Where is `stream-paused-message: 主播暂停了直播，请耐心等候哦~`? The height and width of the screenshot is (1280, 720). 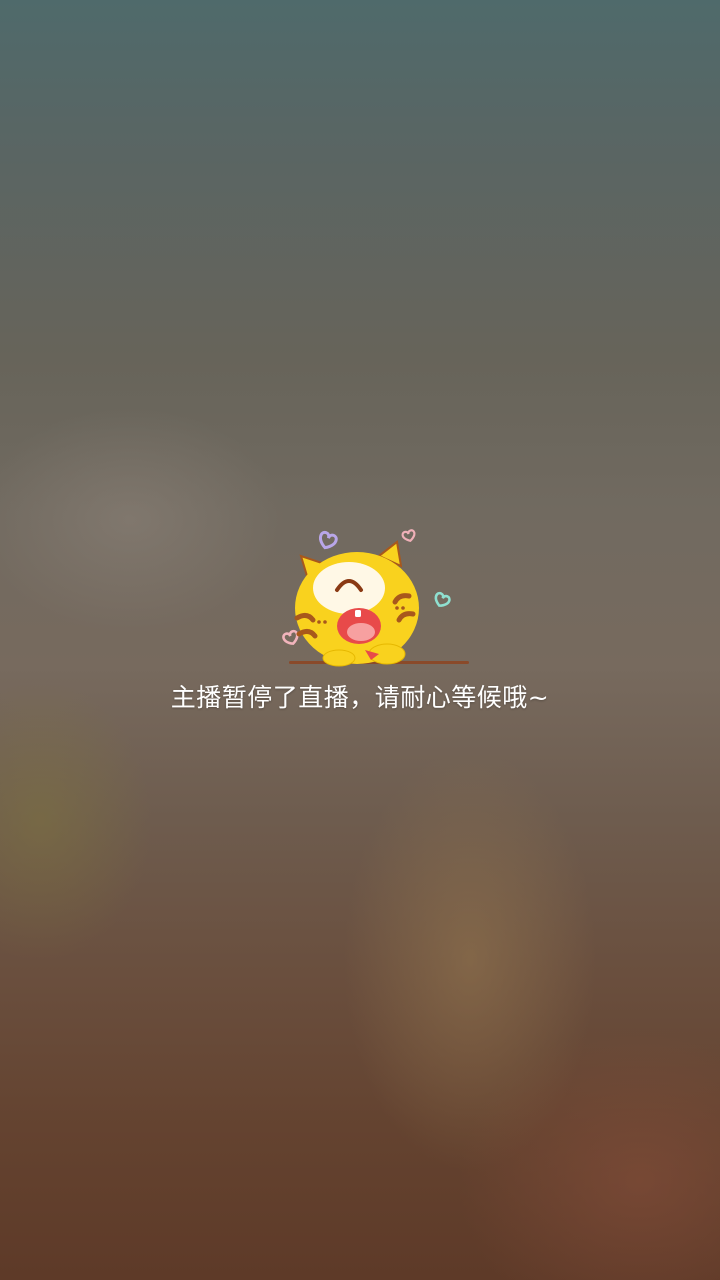
stream-paused-message: 主播暂停了直播，请耐心等候哦~ is located at coordinates (360, 697).